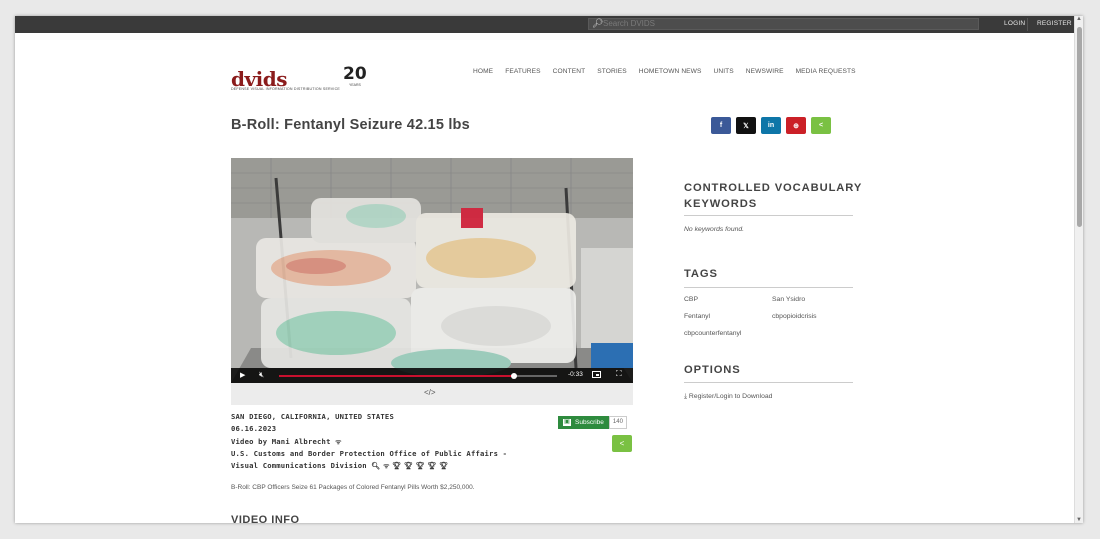 The width and height of the screenshot is (1100, 539). Describe the element at coordinates (821, 125) in the screenshot. I see `share-icon: <` at that location.